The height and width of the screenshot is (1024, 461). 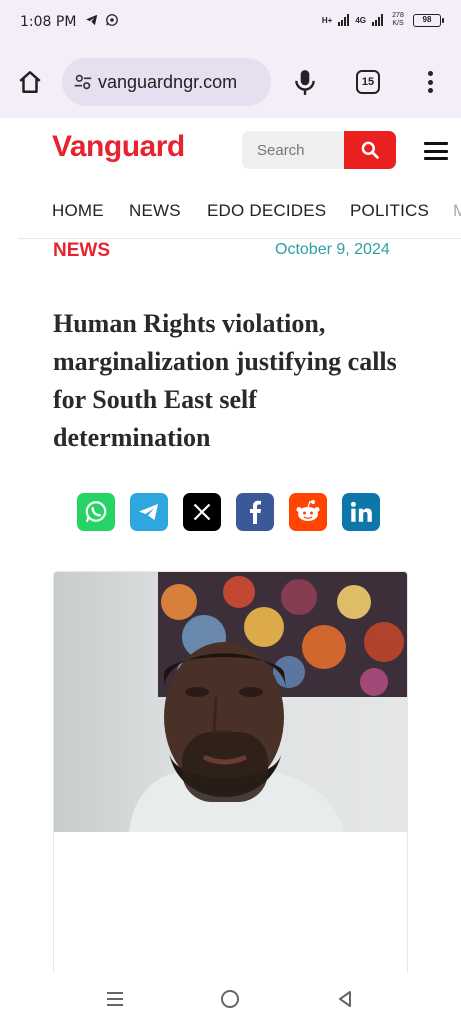 I want to click on network-type-2: 4G, so click(x=360, y=20).